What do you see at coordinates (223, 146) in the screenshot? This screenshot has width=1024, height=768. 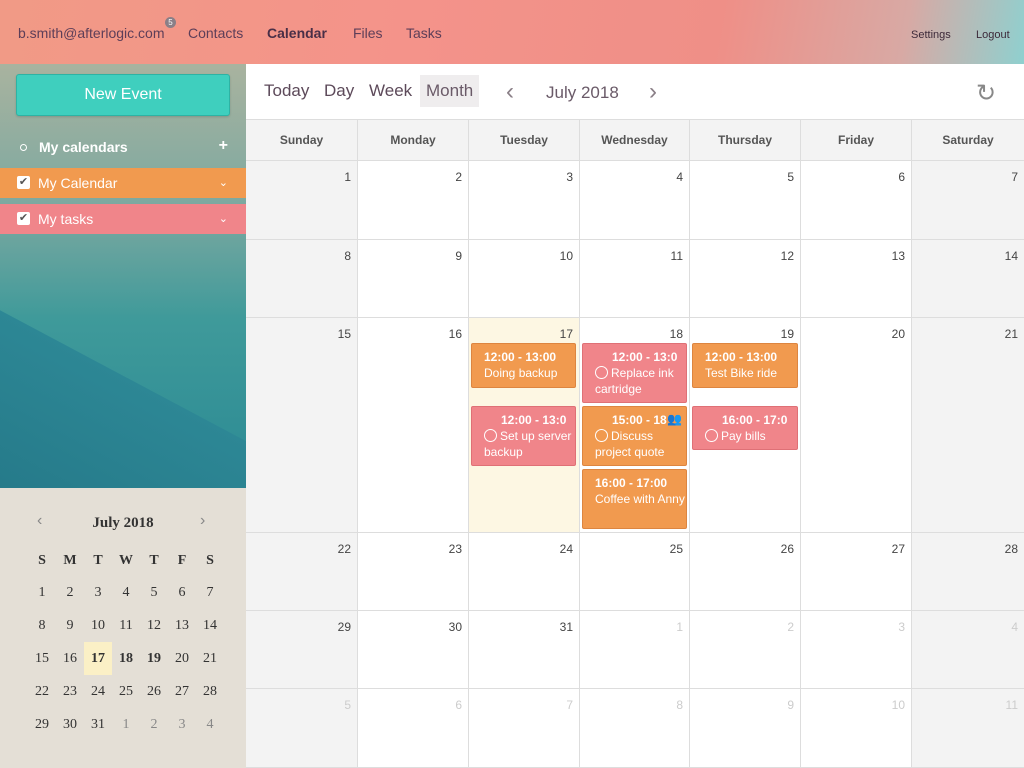 I see `add-calendar-icon: +` at bounding box center [223, 146].